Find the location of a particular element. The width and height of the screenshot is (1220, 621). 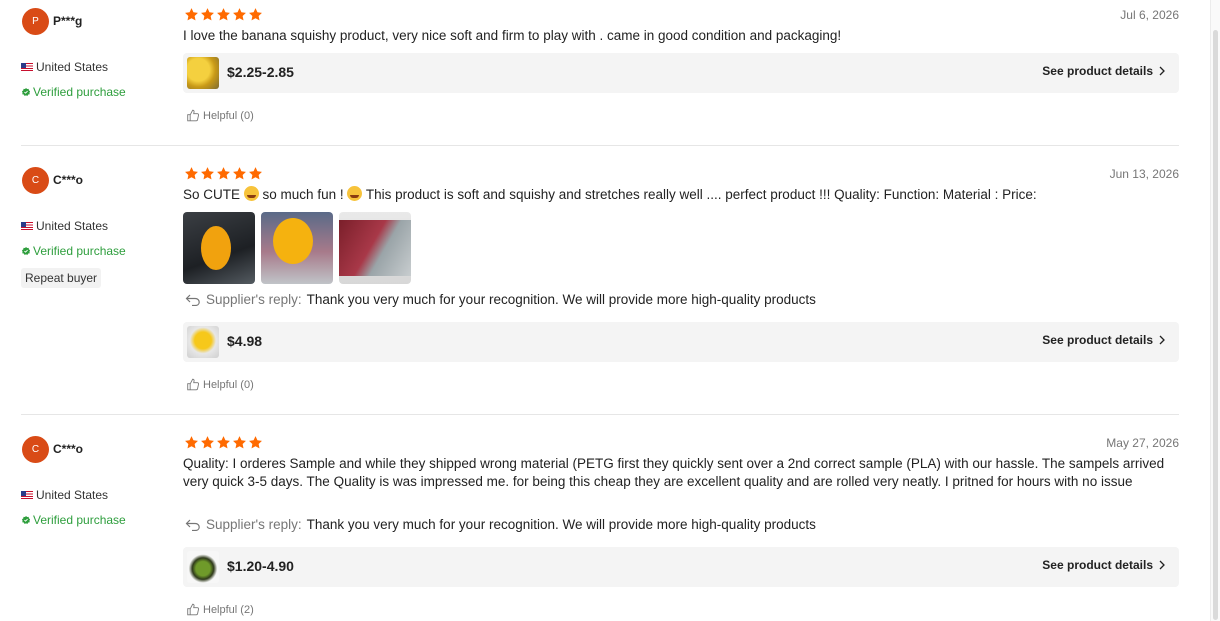

repeat-buyer-badge: Repeat buyer is located at coordinates (61, 278).